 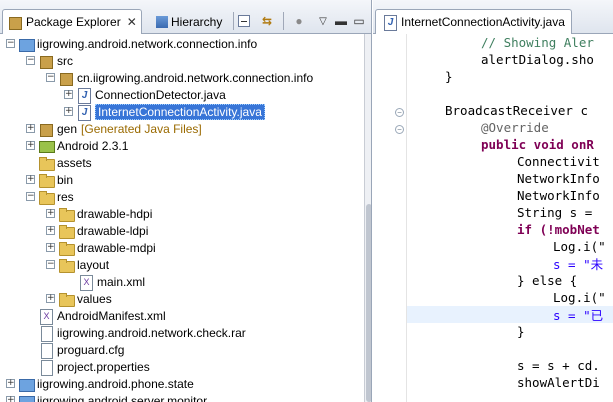 What do you see at coordinates (93, 145) in the screenshot?
I see `tree-item-label: Android 2.3.1` at bounding box center [93, 145].